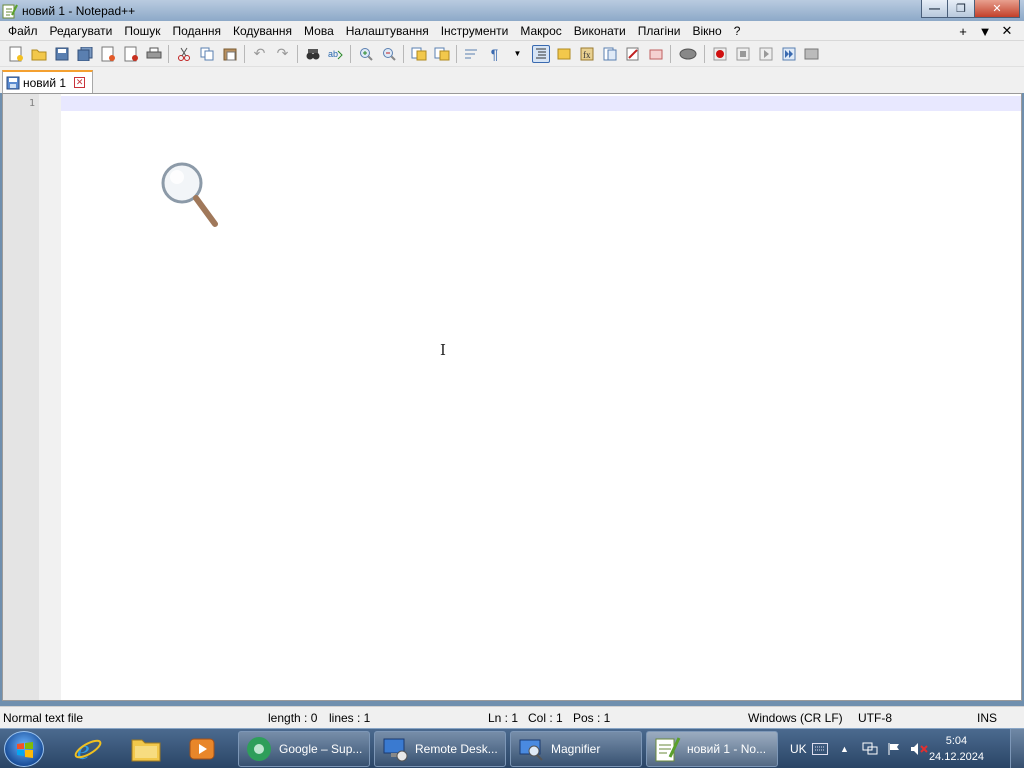 The height and width of the screenshot is (768, 1024). I want to click on copy-button, so click(207, 54).